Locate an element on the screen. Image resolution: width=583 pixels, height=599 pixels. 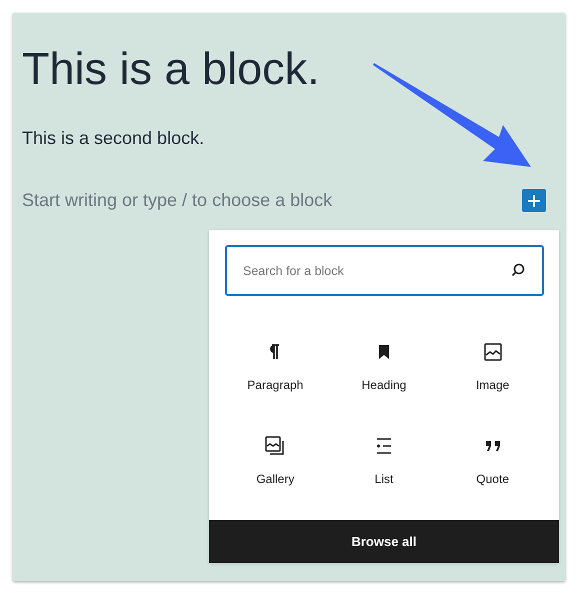
block-type-item: List is located at coordinates (384, 460).